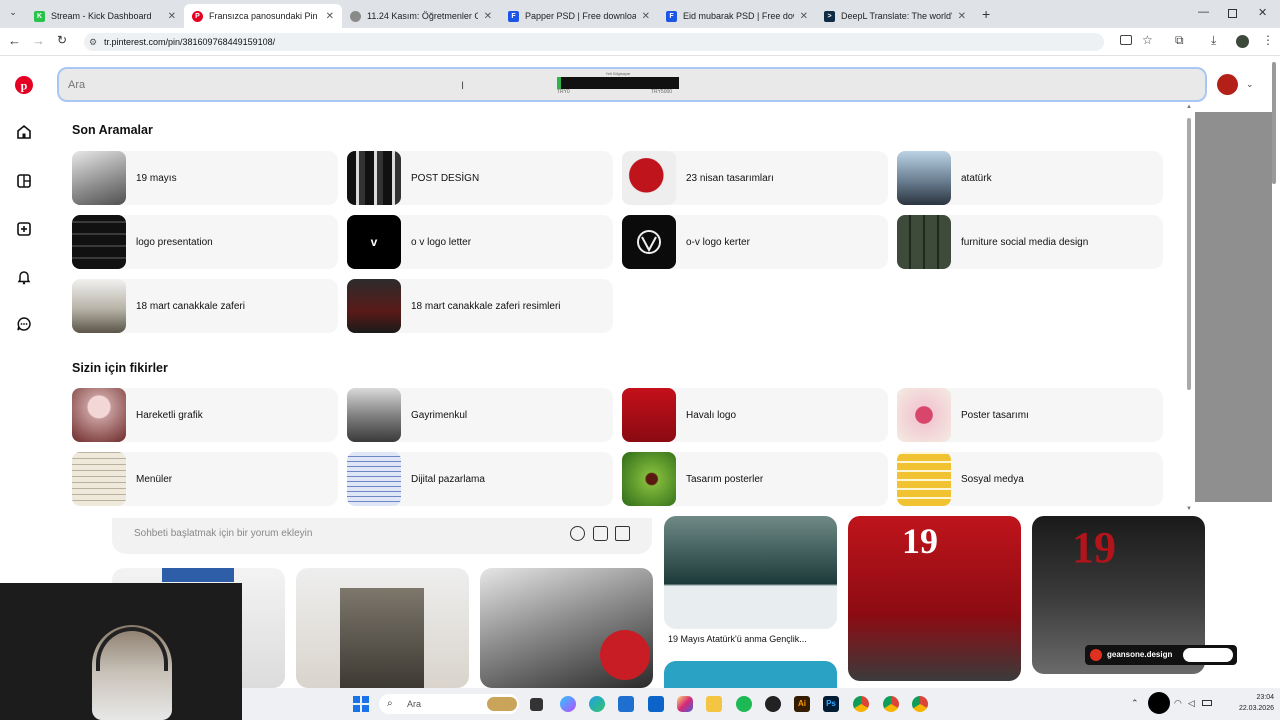 The height and width of the screenshot is (720, 1280). What do you see at coordinates (390, 703) in the screenshot?
I see `search-icon: ⌕` at bounding box center [390, 703].